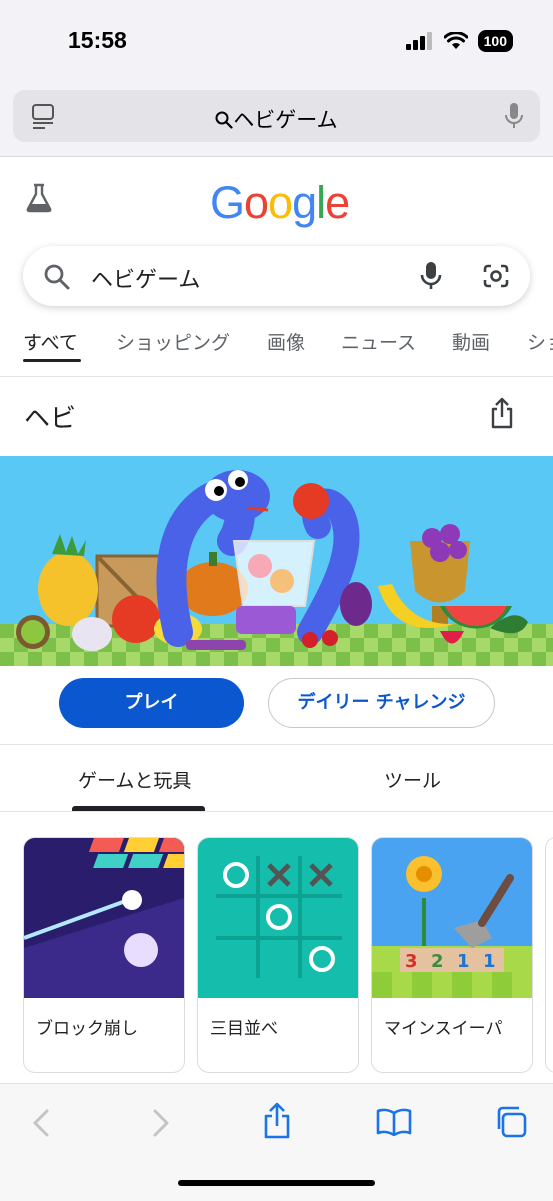 This screenshot has width=553, height=1201. I want to click on daily-challenge-button: デイリー チャレンジ, so click(381, 703).